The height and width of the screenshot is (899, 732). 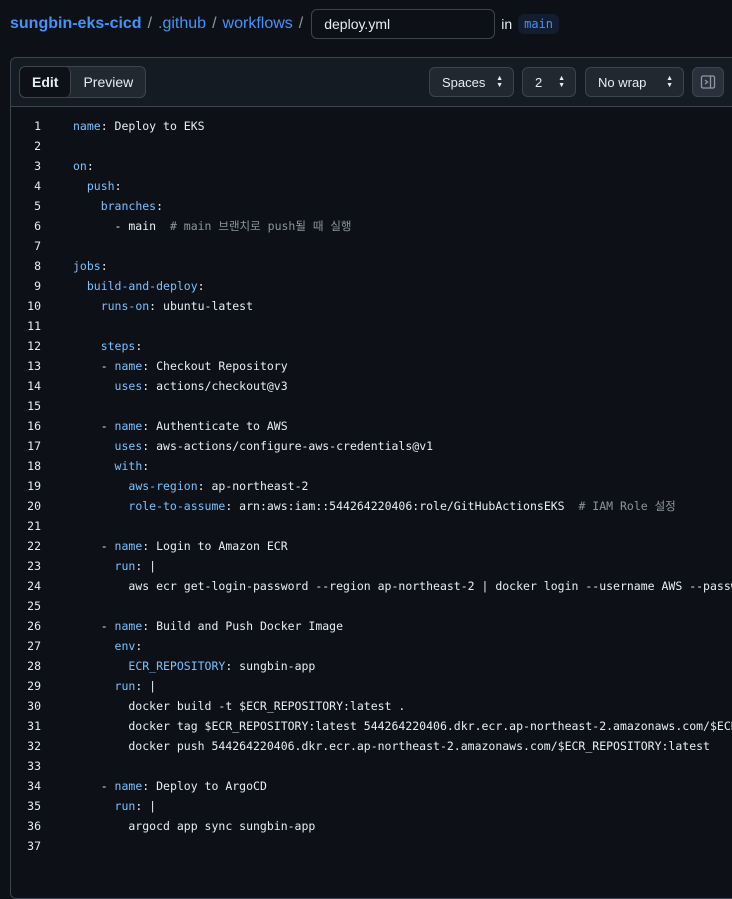 What do you see at coordinates (371, 226) in the screenshot?
I see `code-line: 6 - main # main 브랜치로 push될 때 실행` at bounding box center [371, 226].